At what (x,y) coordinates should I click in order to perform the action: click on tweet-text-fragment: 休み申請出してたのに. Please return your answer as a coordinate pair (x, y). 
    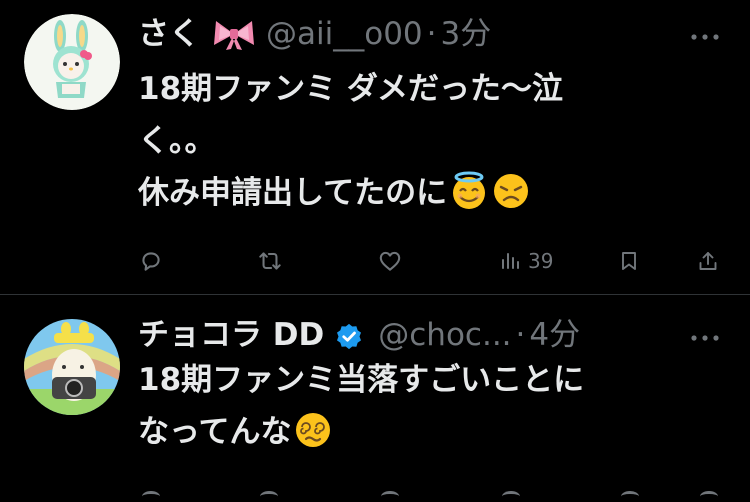
    Looking at the image, I should click on (293, 193).